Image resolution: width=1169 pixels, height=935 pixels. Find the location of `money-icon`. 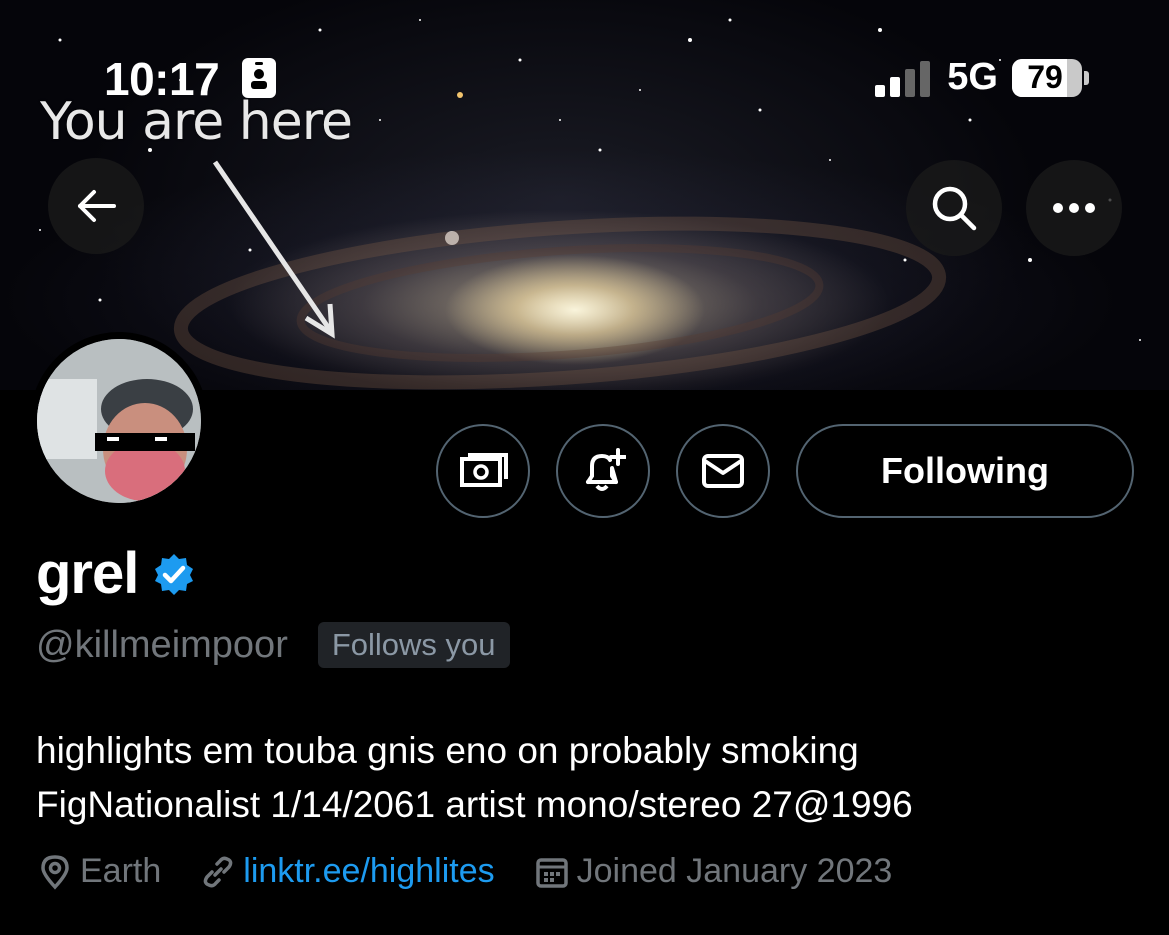

money-icon is located at coordinates (484, 470).